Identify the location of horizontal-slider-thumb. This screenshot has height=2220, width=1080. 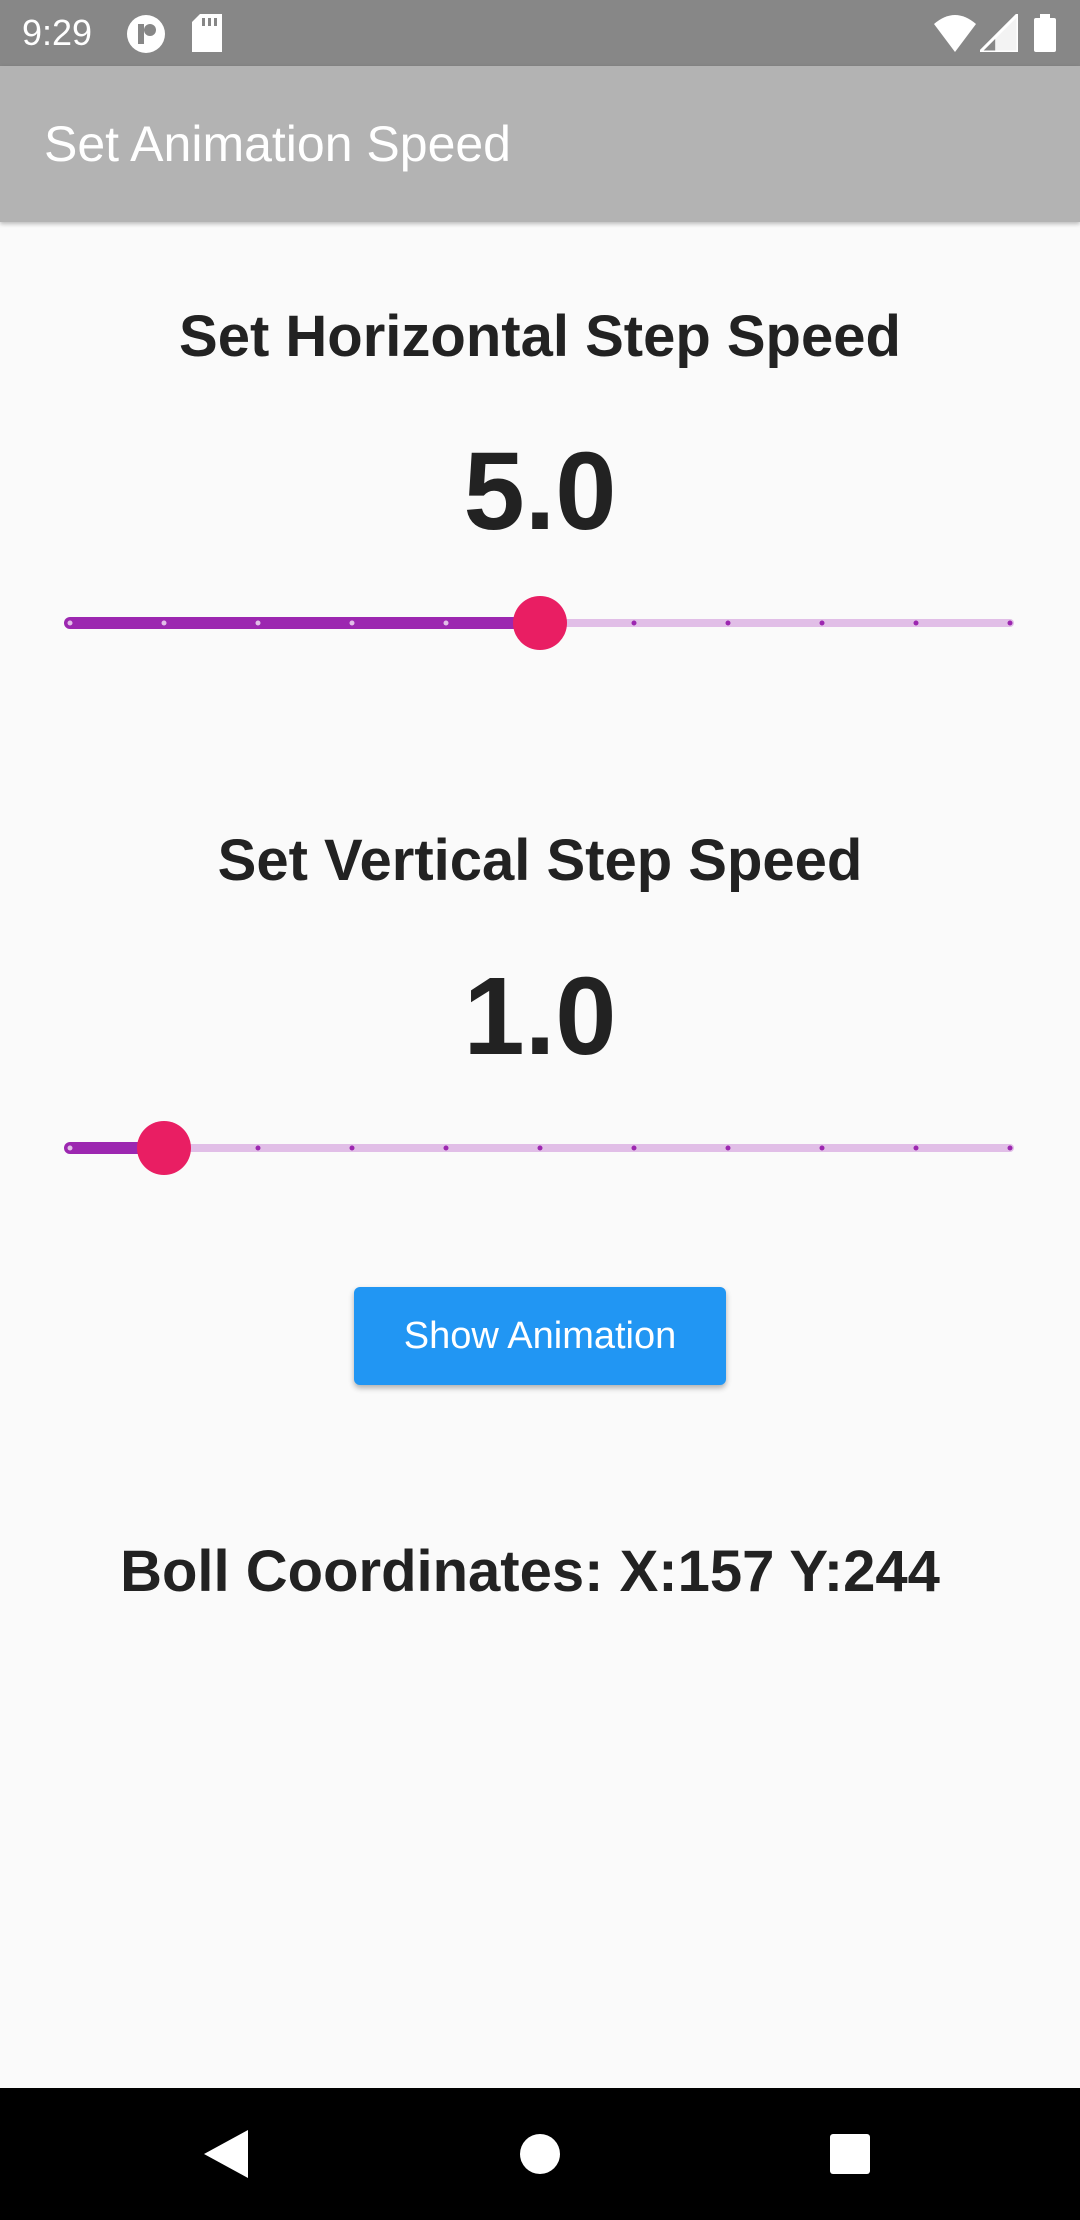
(540, 623).